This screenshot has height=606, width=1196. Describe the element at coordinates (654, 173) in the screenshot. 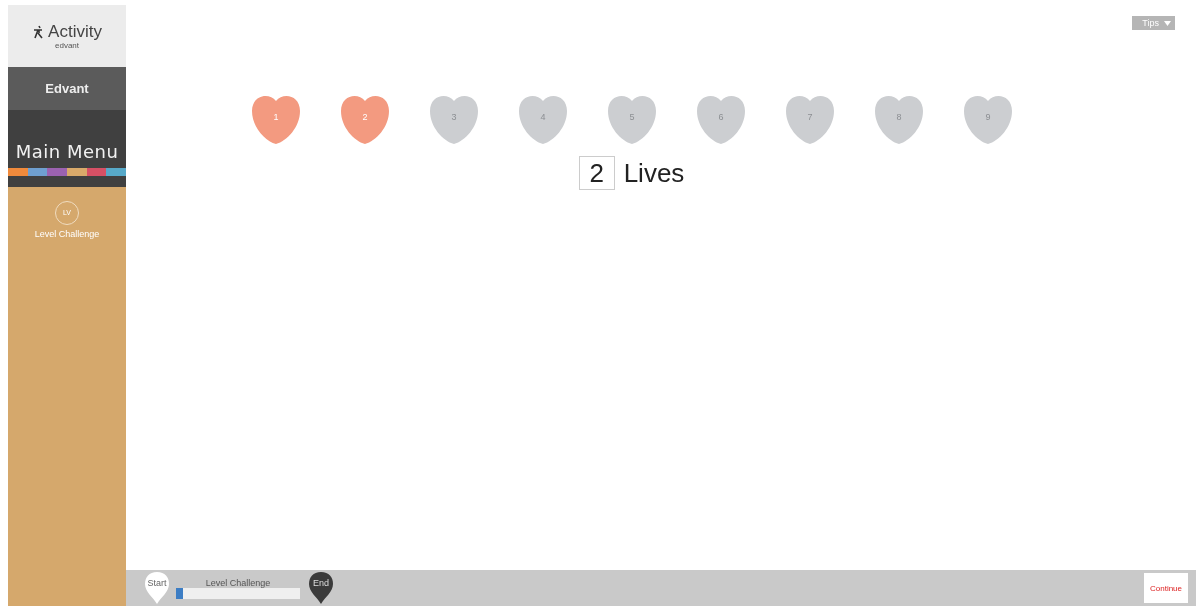

I see `lives-label: Lives` at that location.